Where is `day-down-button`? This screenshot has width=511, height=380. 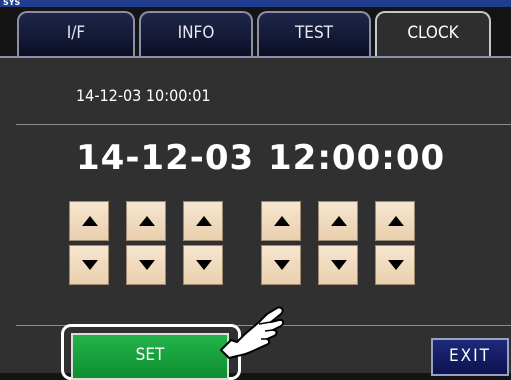 day-down-button is located at coordinates (203, 265).